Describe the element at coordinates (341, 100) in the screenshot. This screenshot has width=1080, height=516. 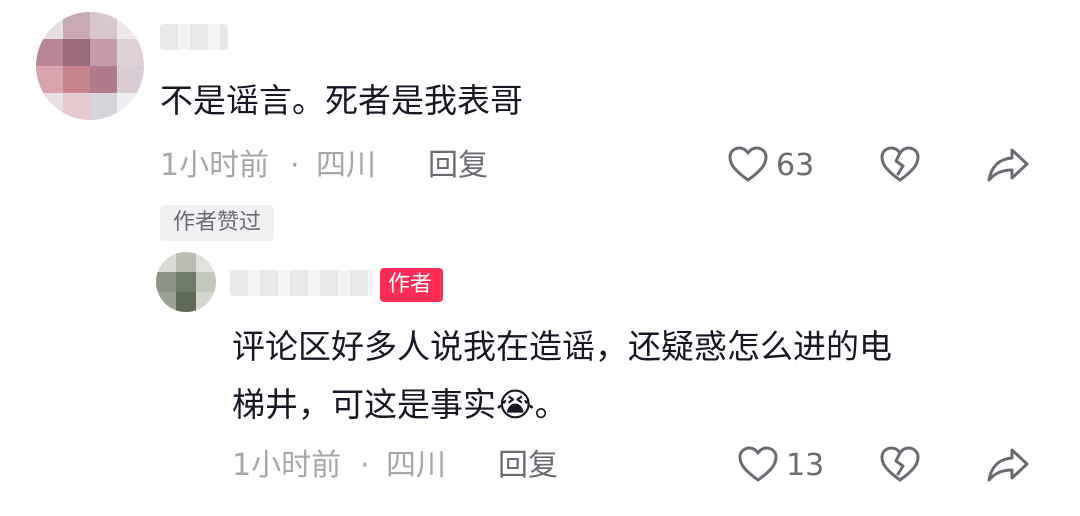
I see `comment-text: 不是谣言。死者是我表哥` at that location.